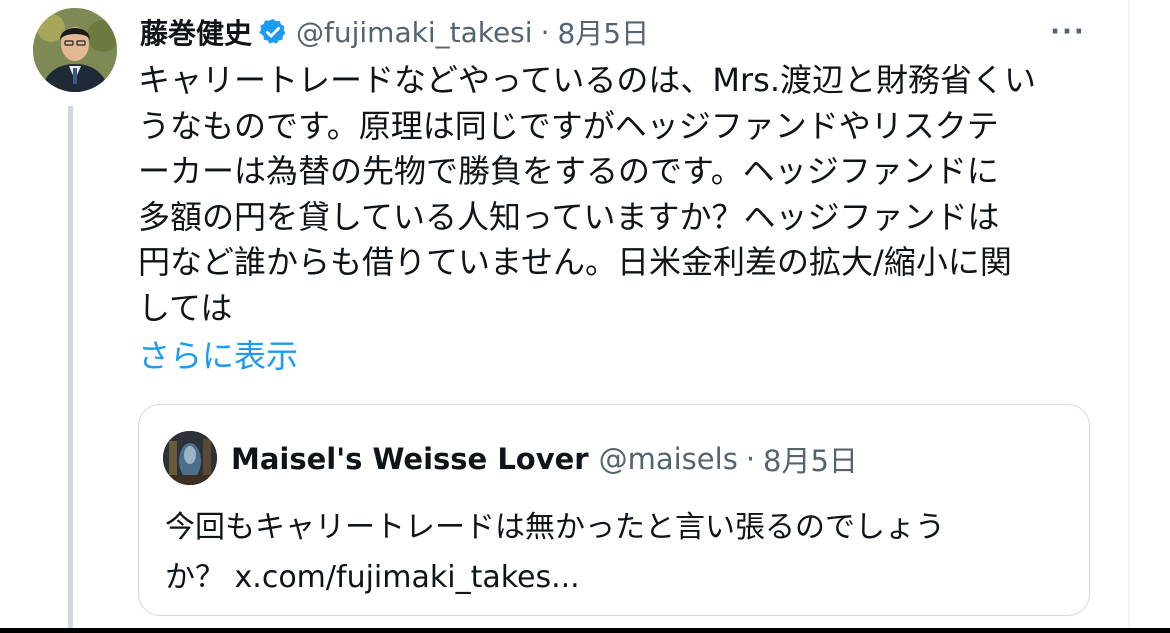  I want to click on tweet-text-line: 円など誰からも借りていません。日米金利差の拡大/縮小に関, so click(575, 262).